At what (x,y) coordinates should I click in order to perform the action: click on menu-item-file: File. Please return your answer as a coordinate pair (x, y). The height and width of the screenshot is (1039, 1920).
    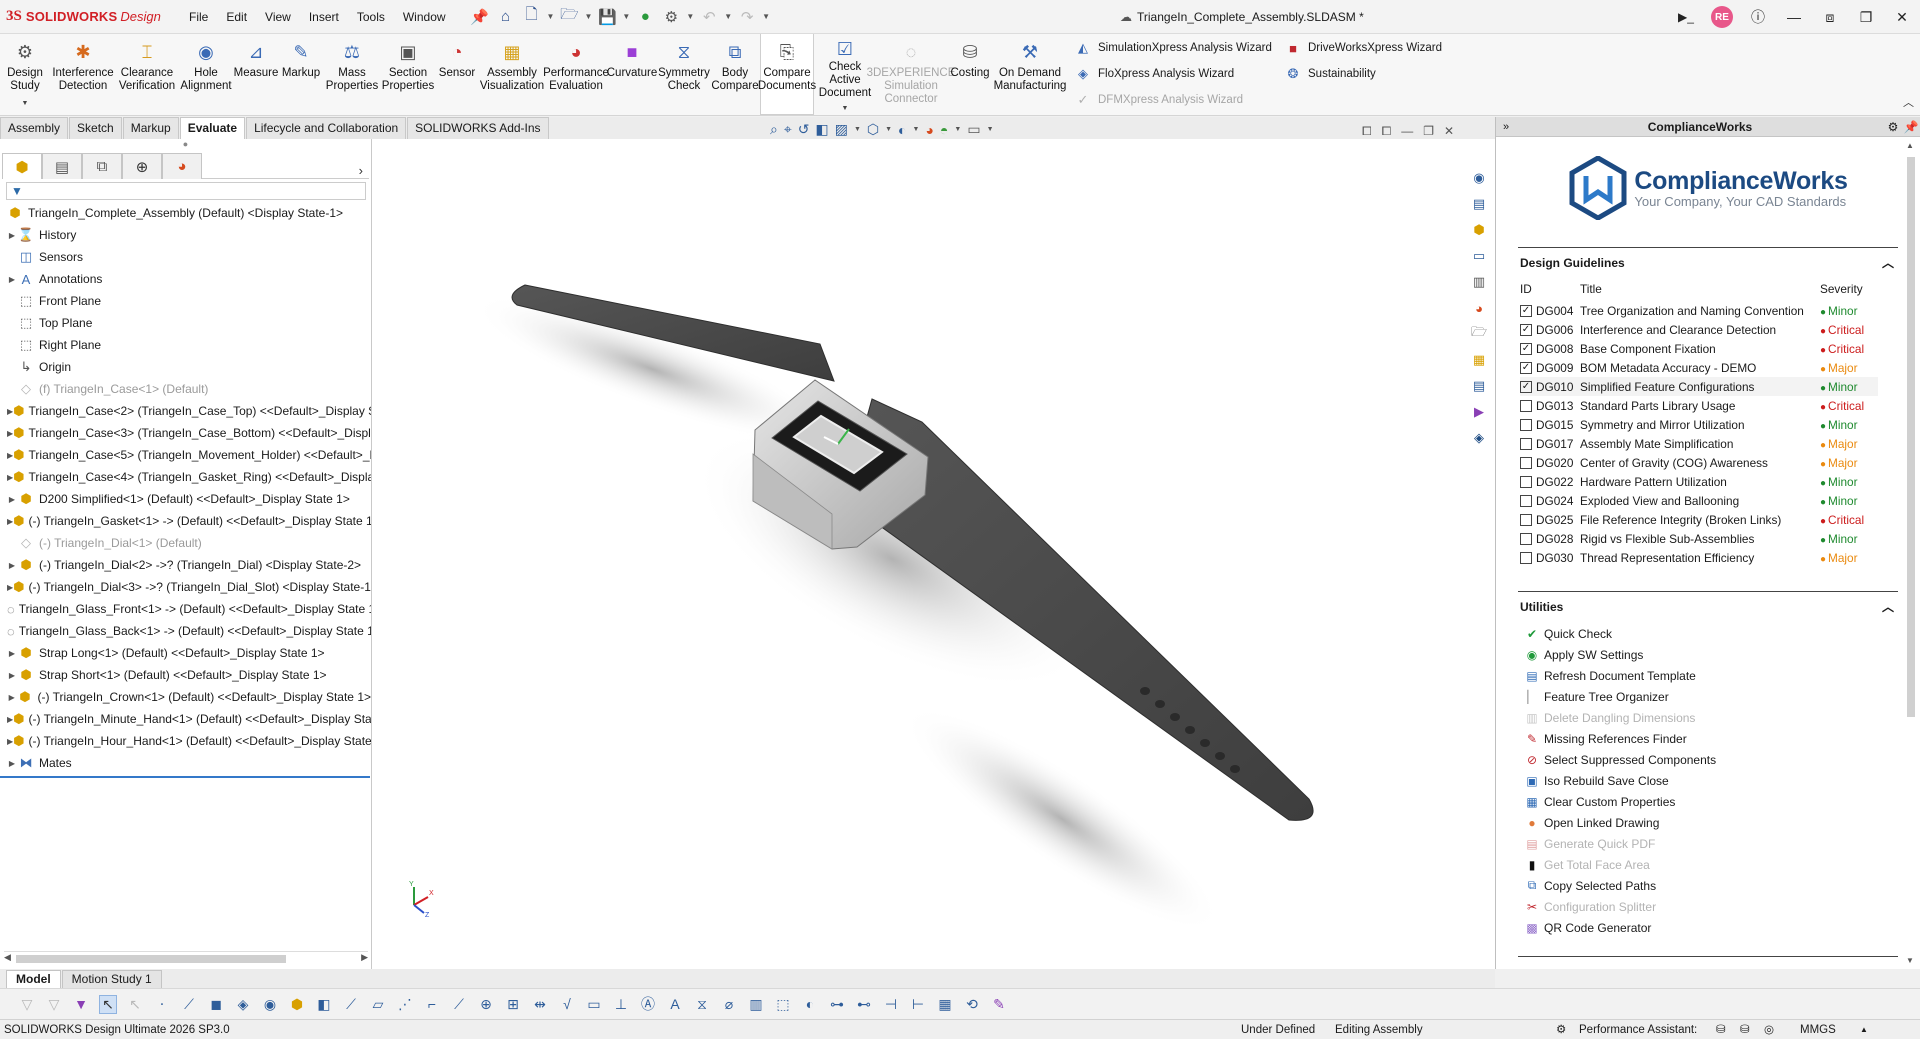
    Looking at the image, I should click on (198, 17).